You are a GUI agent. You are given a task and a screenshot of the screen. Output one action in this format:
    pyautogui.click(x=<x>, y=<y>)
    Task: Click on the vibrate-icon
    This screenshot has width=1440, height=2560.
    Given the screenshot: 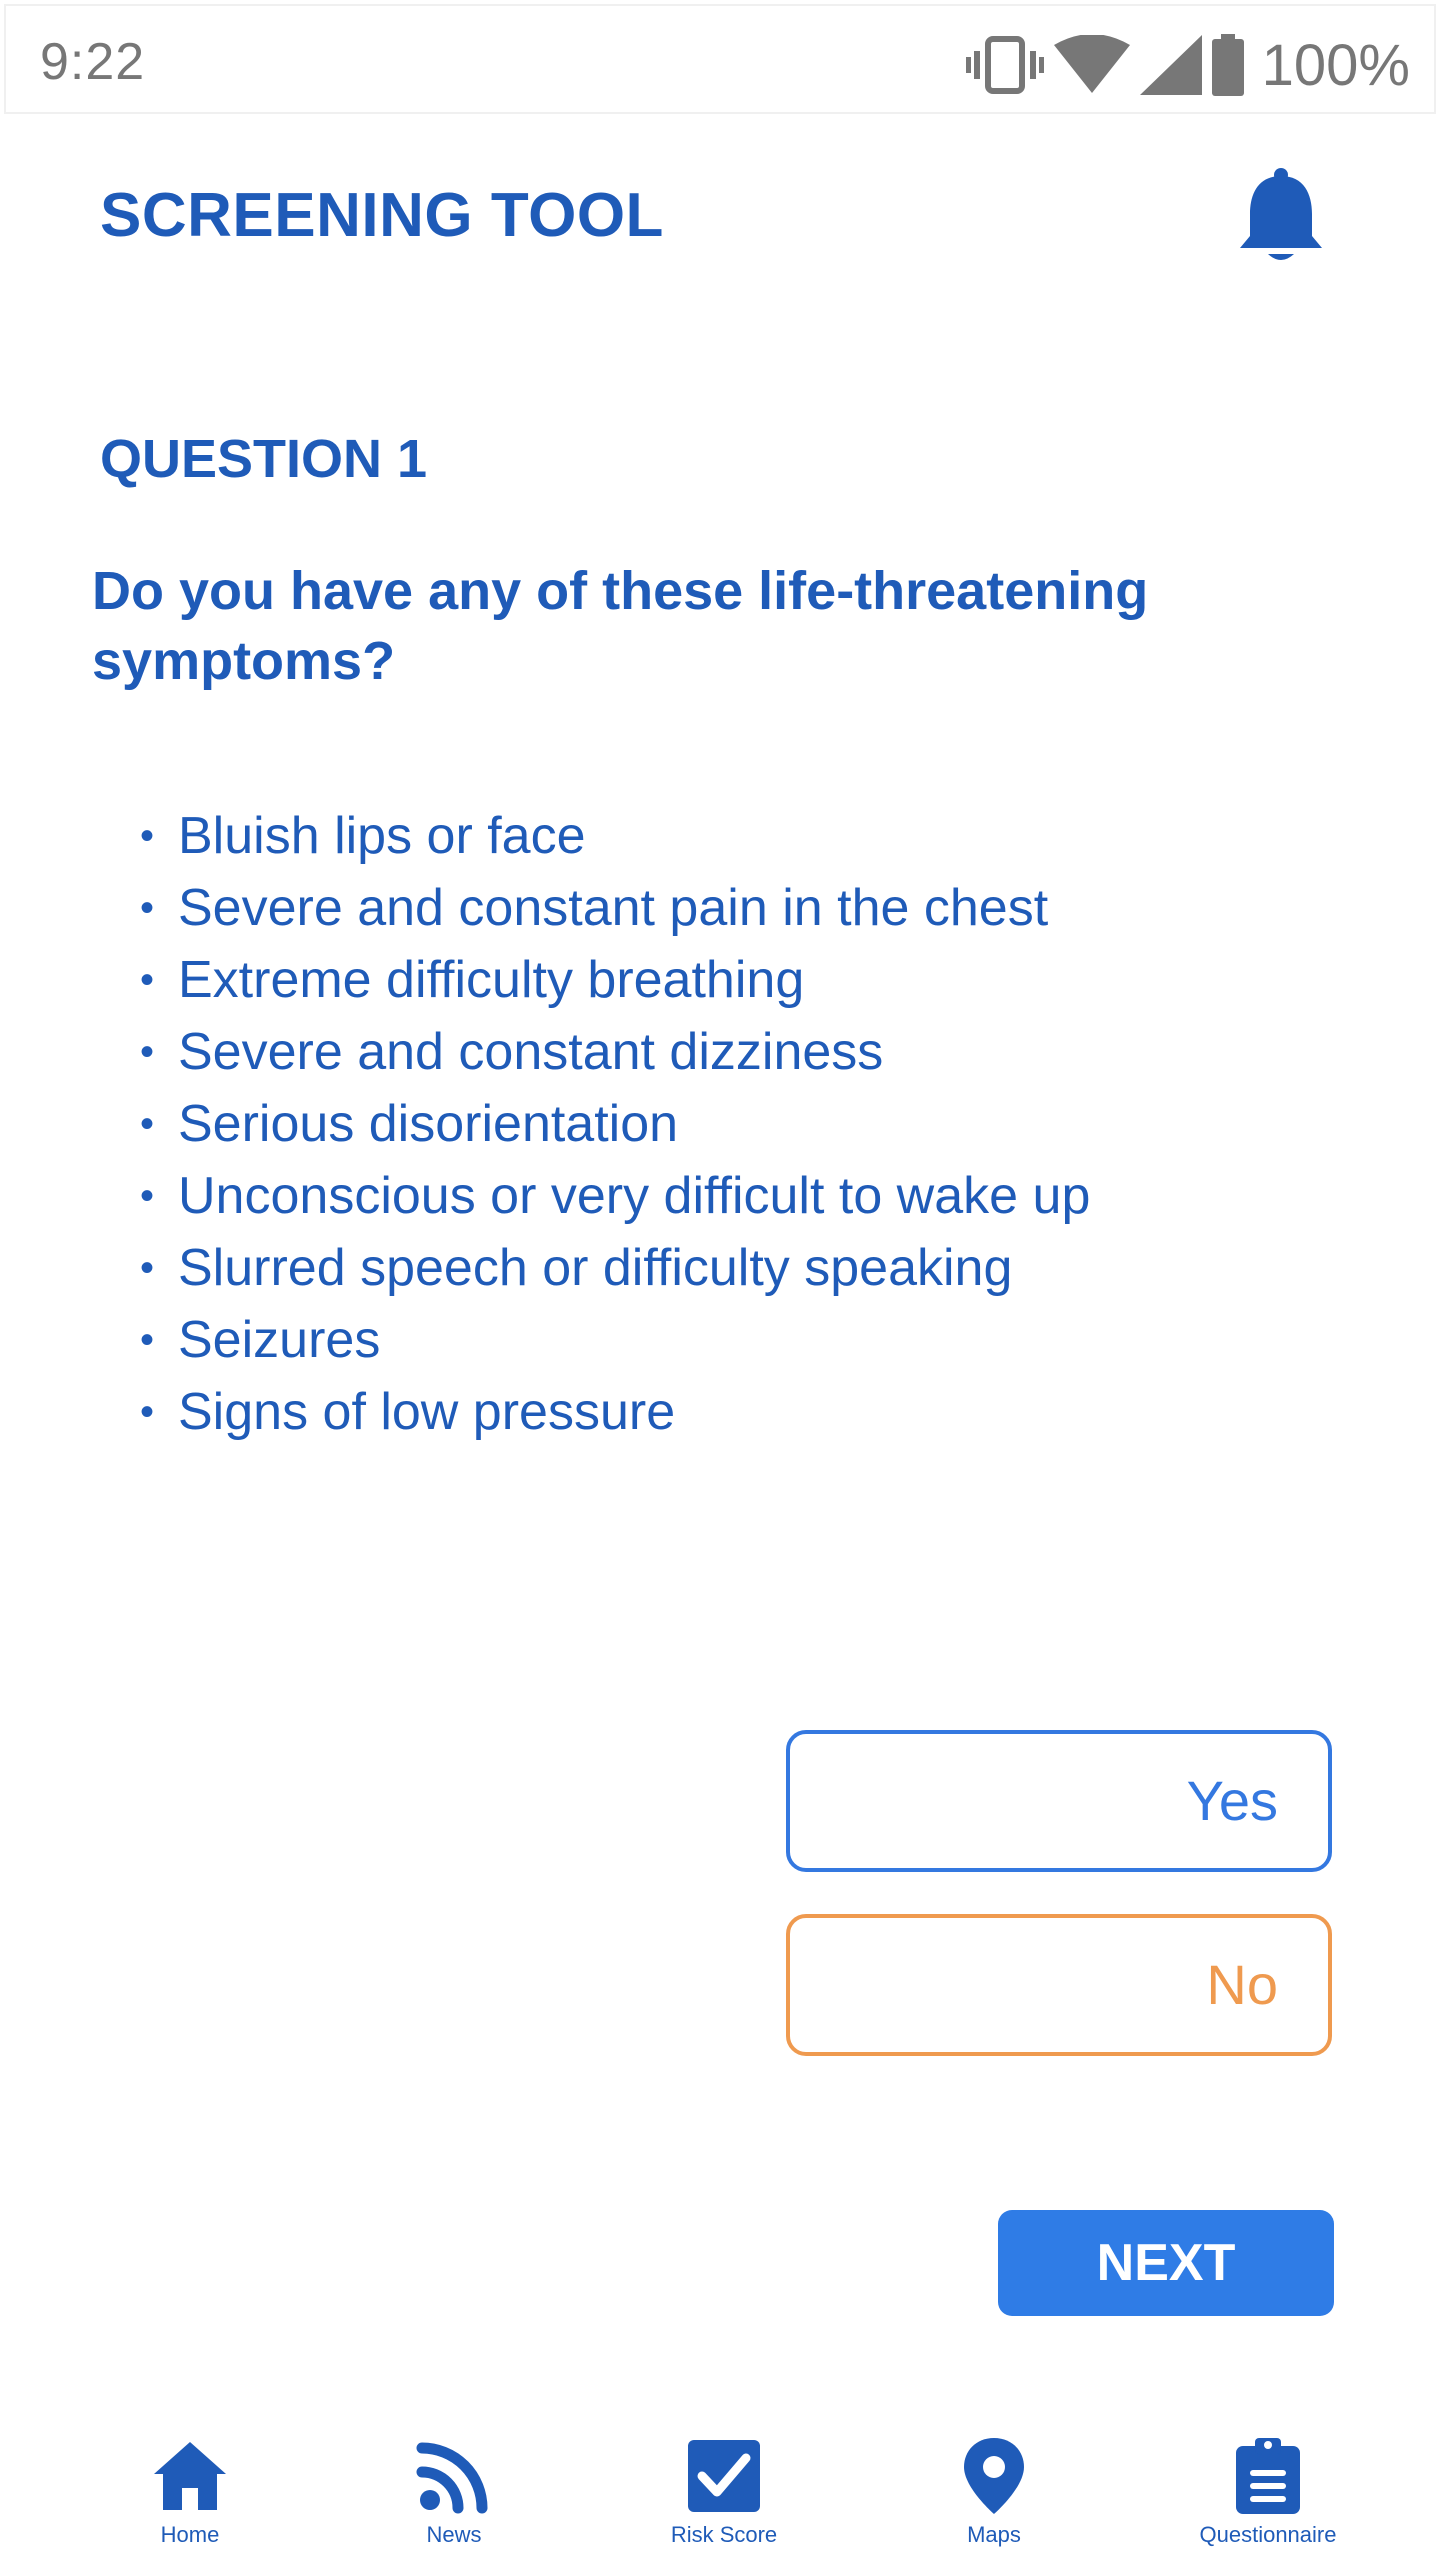 What is the action you would take?
    pyautogui.click(x=1004, y=65)
    